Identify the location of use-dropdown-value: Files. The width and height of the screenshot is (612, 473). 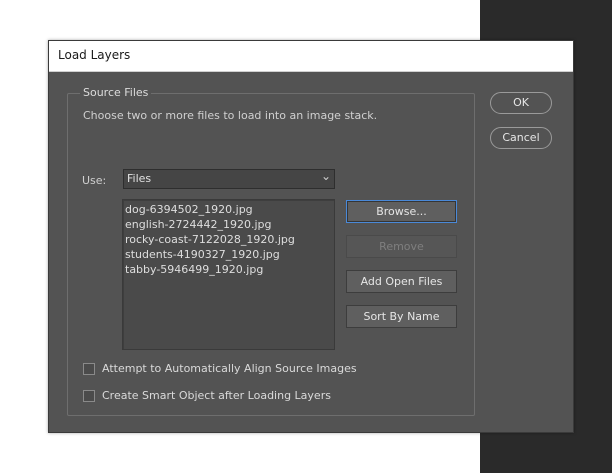
(139, 178).